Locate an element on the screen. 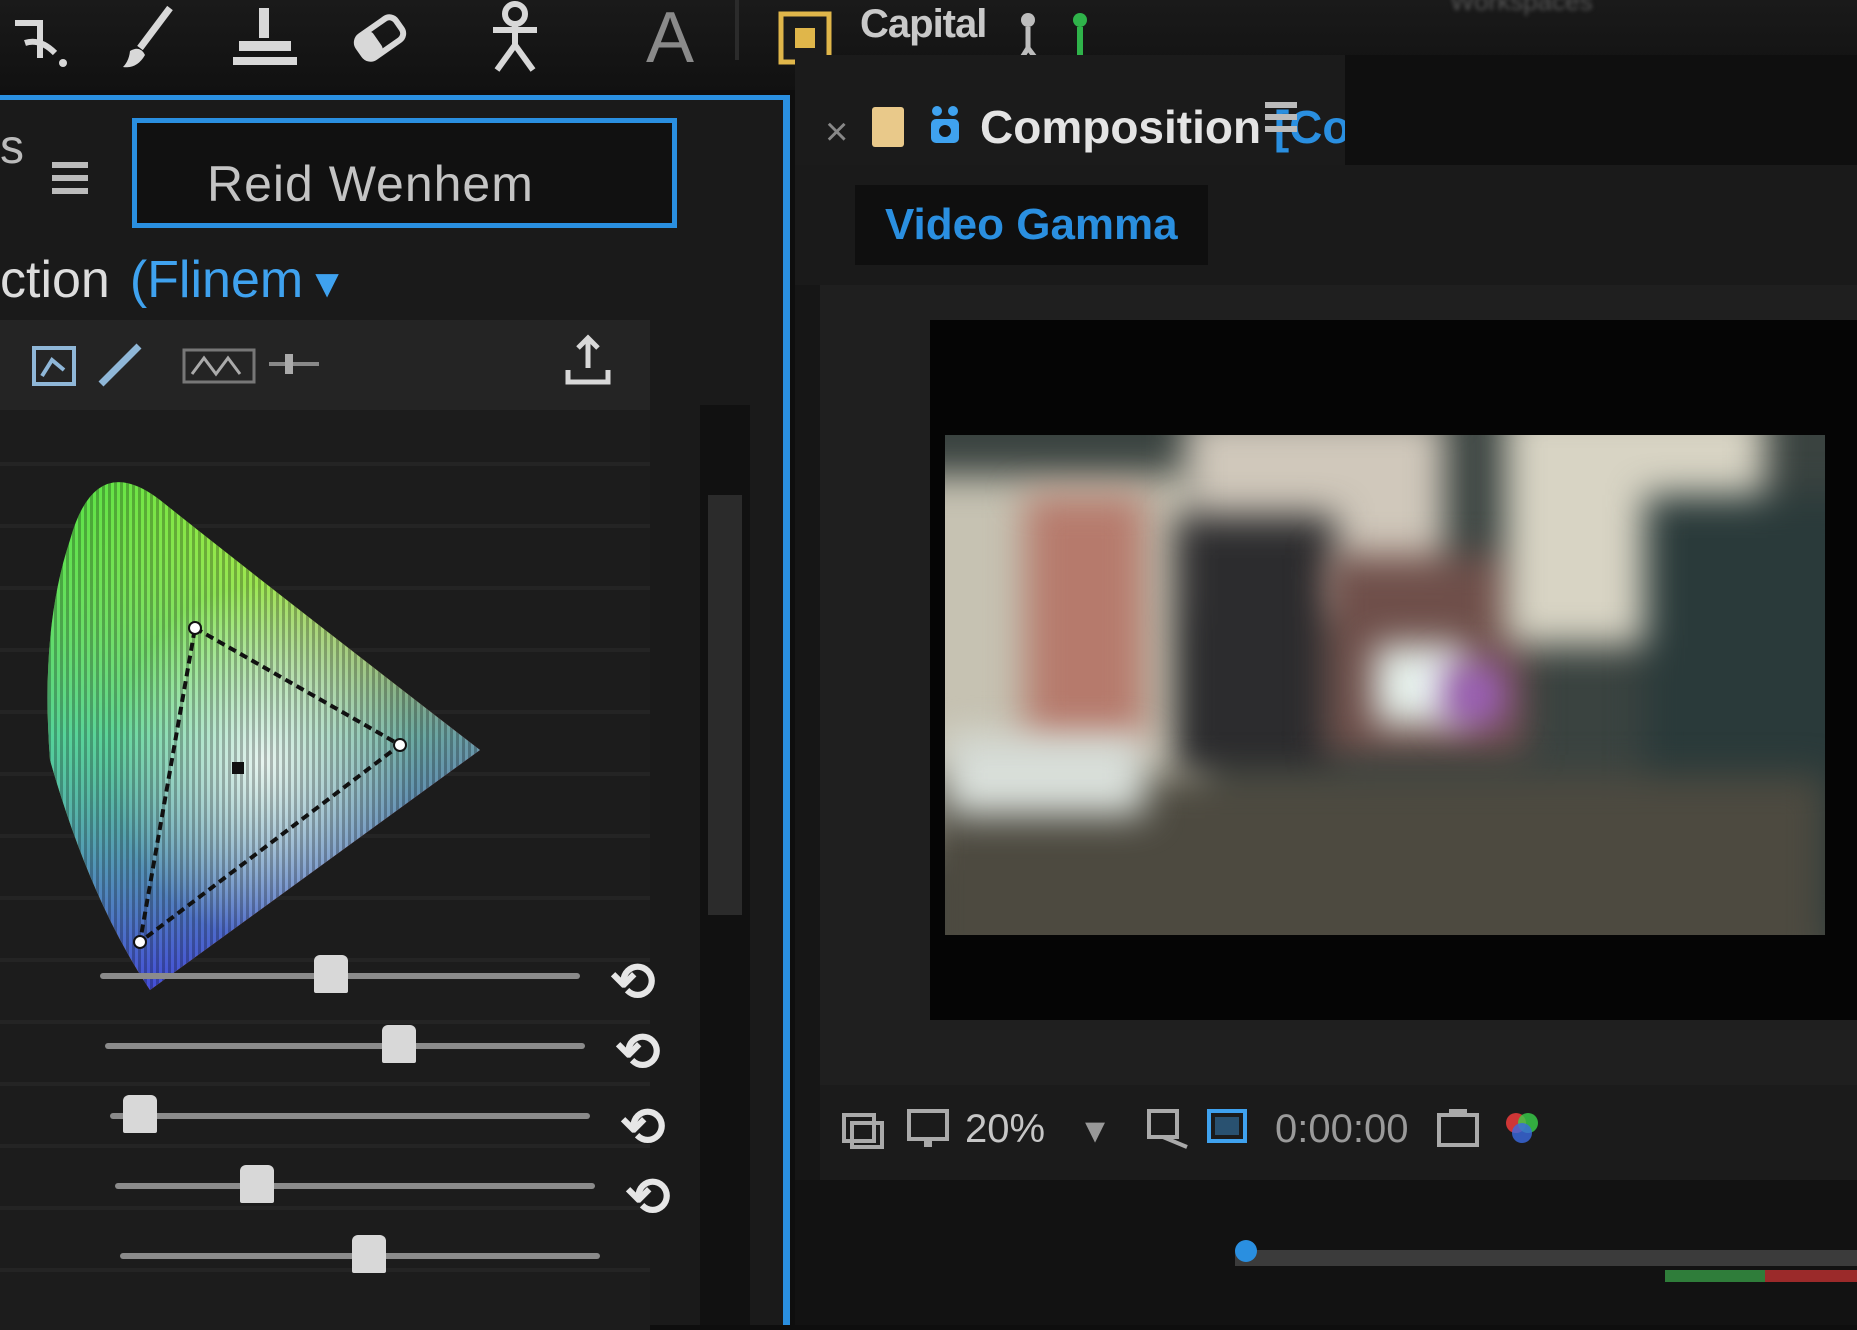  composition-color-swatch is located at coordinates (888, 127).